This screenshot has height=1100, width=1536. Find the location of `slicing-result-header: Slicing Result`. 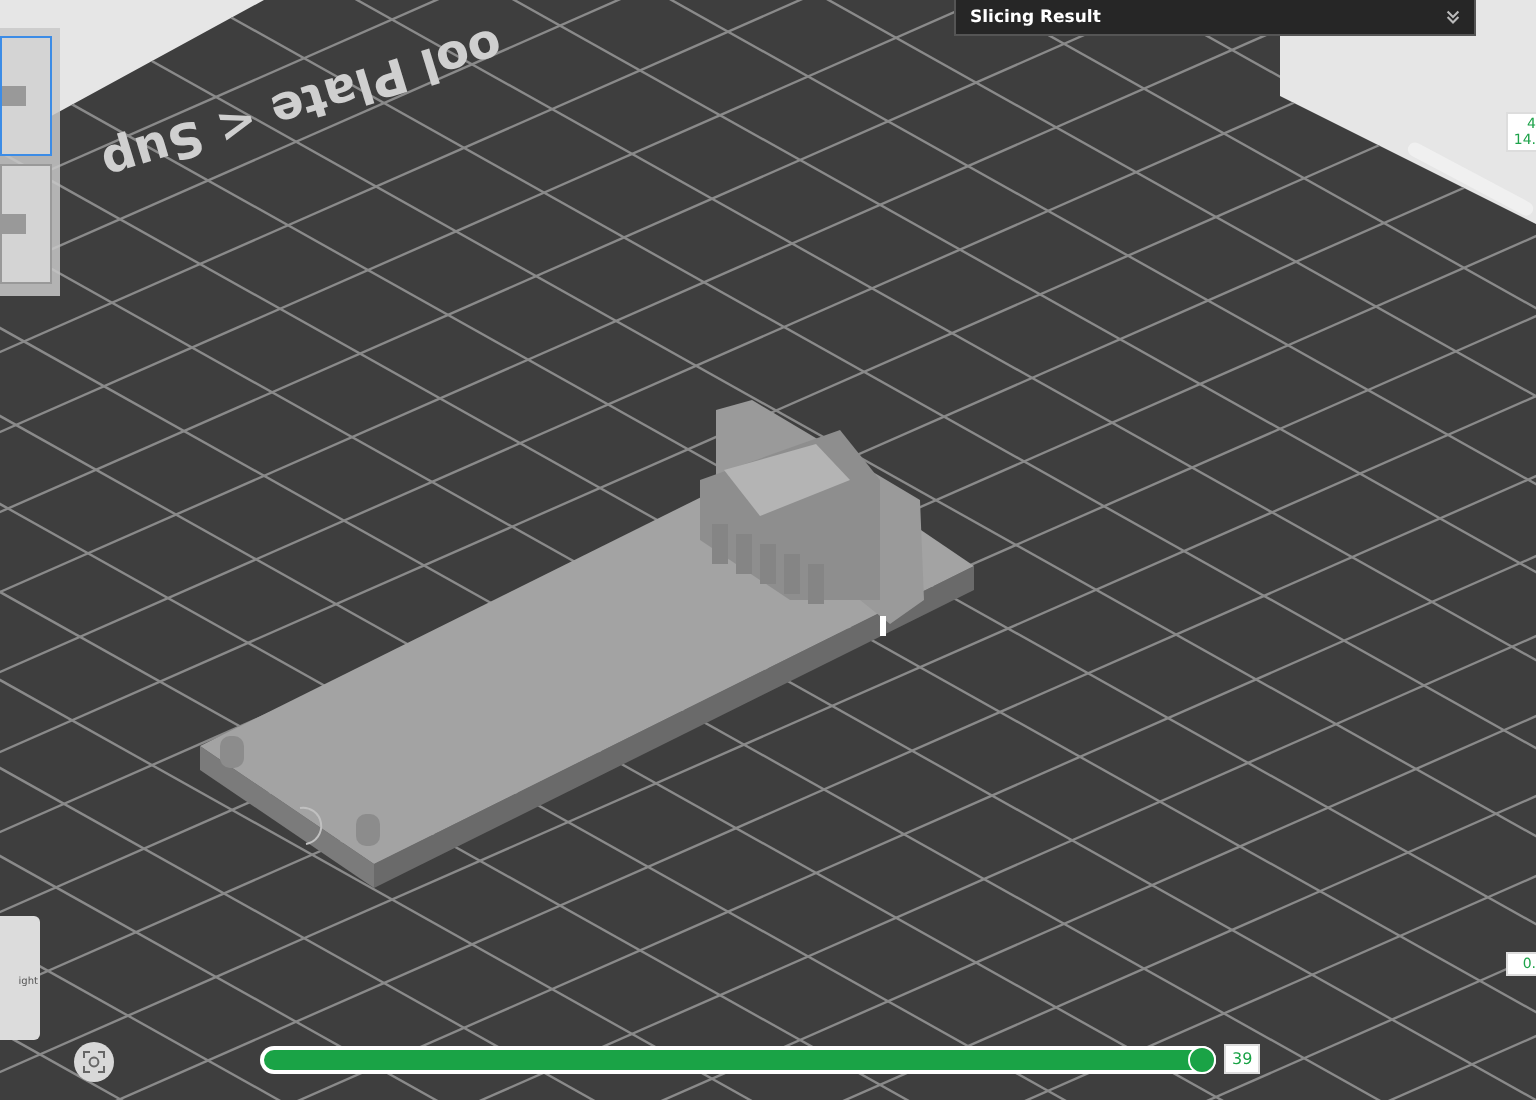

slicing-result-header: Slicing Result is located at coordinates (1215, 18).